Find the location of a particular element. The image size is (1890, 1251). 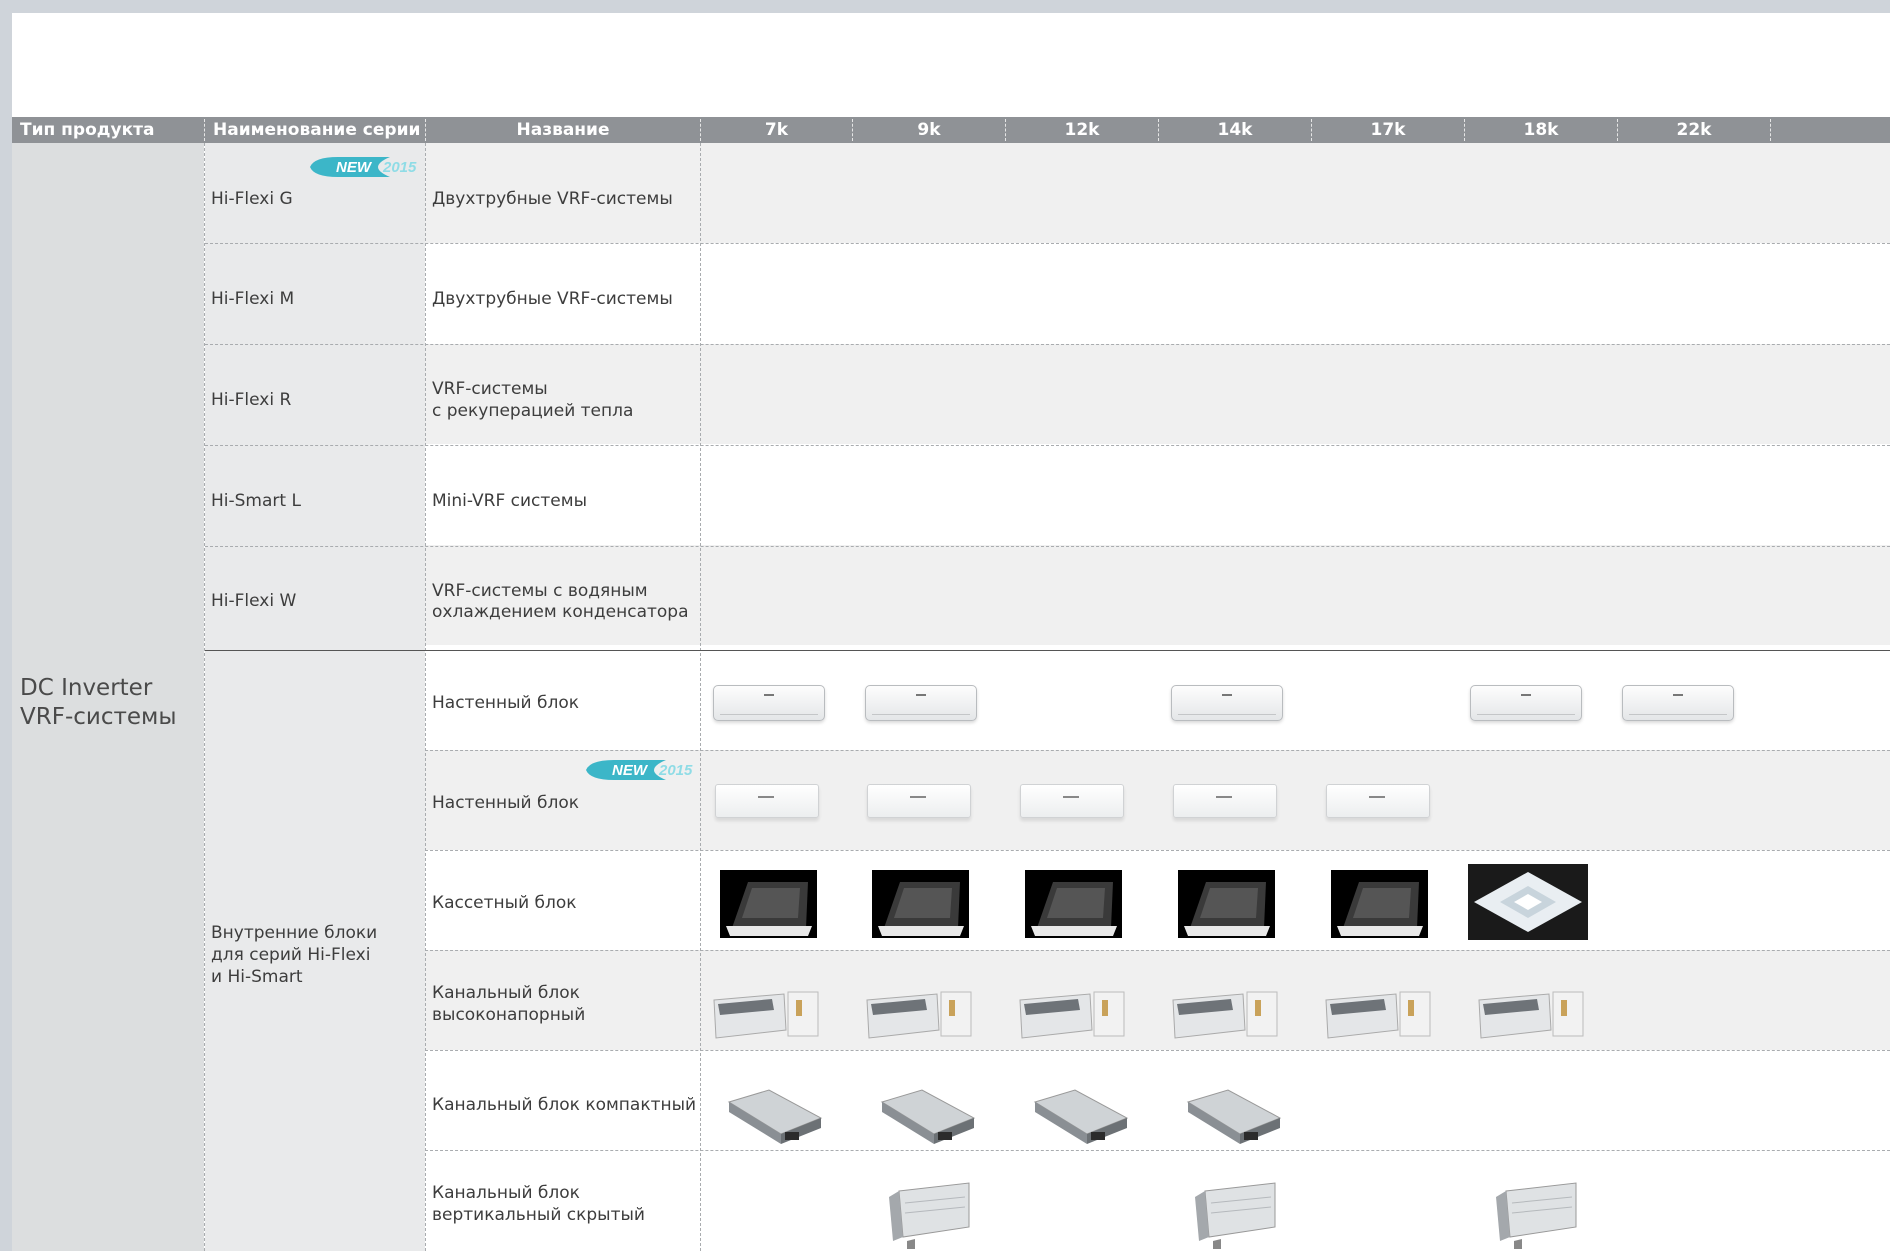

series-hi-flexi-g: Hi-Flexi G is located at coordinates (252, 199).